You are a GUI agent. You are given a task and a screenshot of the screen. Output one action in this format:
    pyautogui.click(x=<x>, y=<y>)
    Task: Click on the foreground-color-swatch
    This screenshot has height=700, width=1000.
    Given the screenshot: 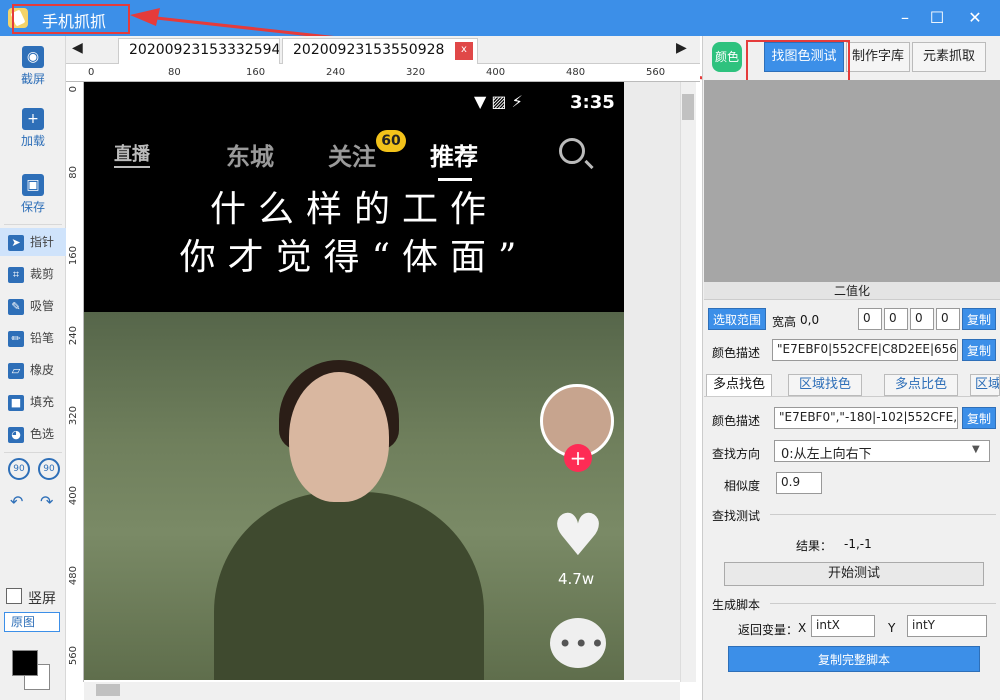 What is the action you would take?
    pyautogui.click(x=25, y=663)
    